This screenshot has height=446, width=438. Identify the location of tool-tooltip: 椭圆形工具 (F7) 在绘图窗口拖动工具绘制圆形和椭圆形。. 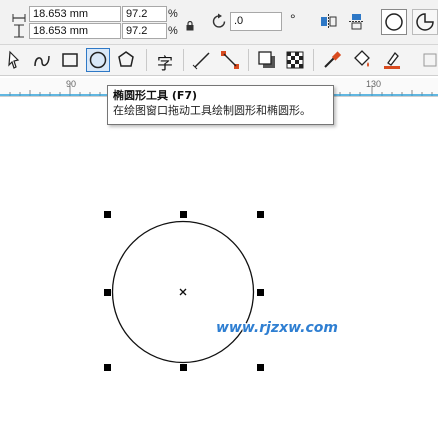
(220, 105).